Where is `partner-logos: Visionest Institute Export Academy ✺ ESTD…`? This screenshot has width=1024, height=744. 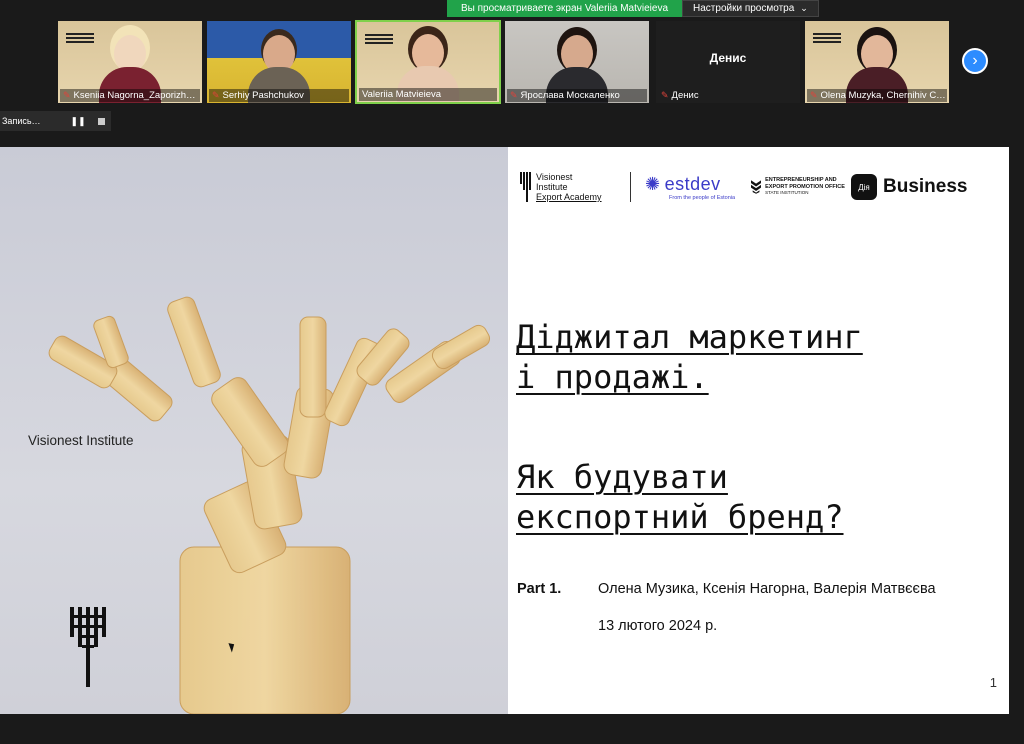 partner-logos: Visionest Institute Export Academy ✺ ESTD… is located at coordinates (755, 187).